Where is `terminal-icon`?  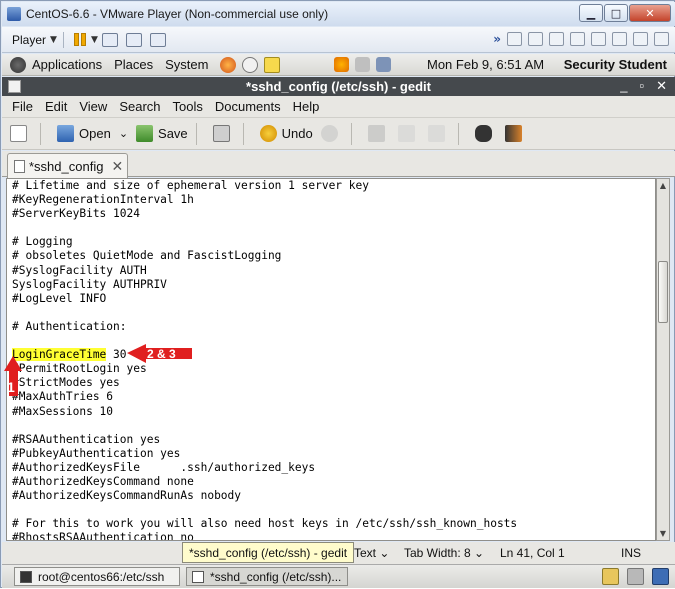 terminal-icon is located at coordinates (26, 576).